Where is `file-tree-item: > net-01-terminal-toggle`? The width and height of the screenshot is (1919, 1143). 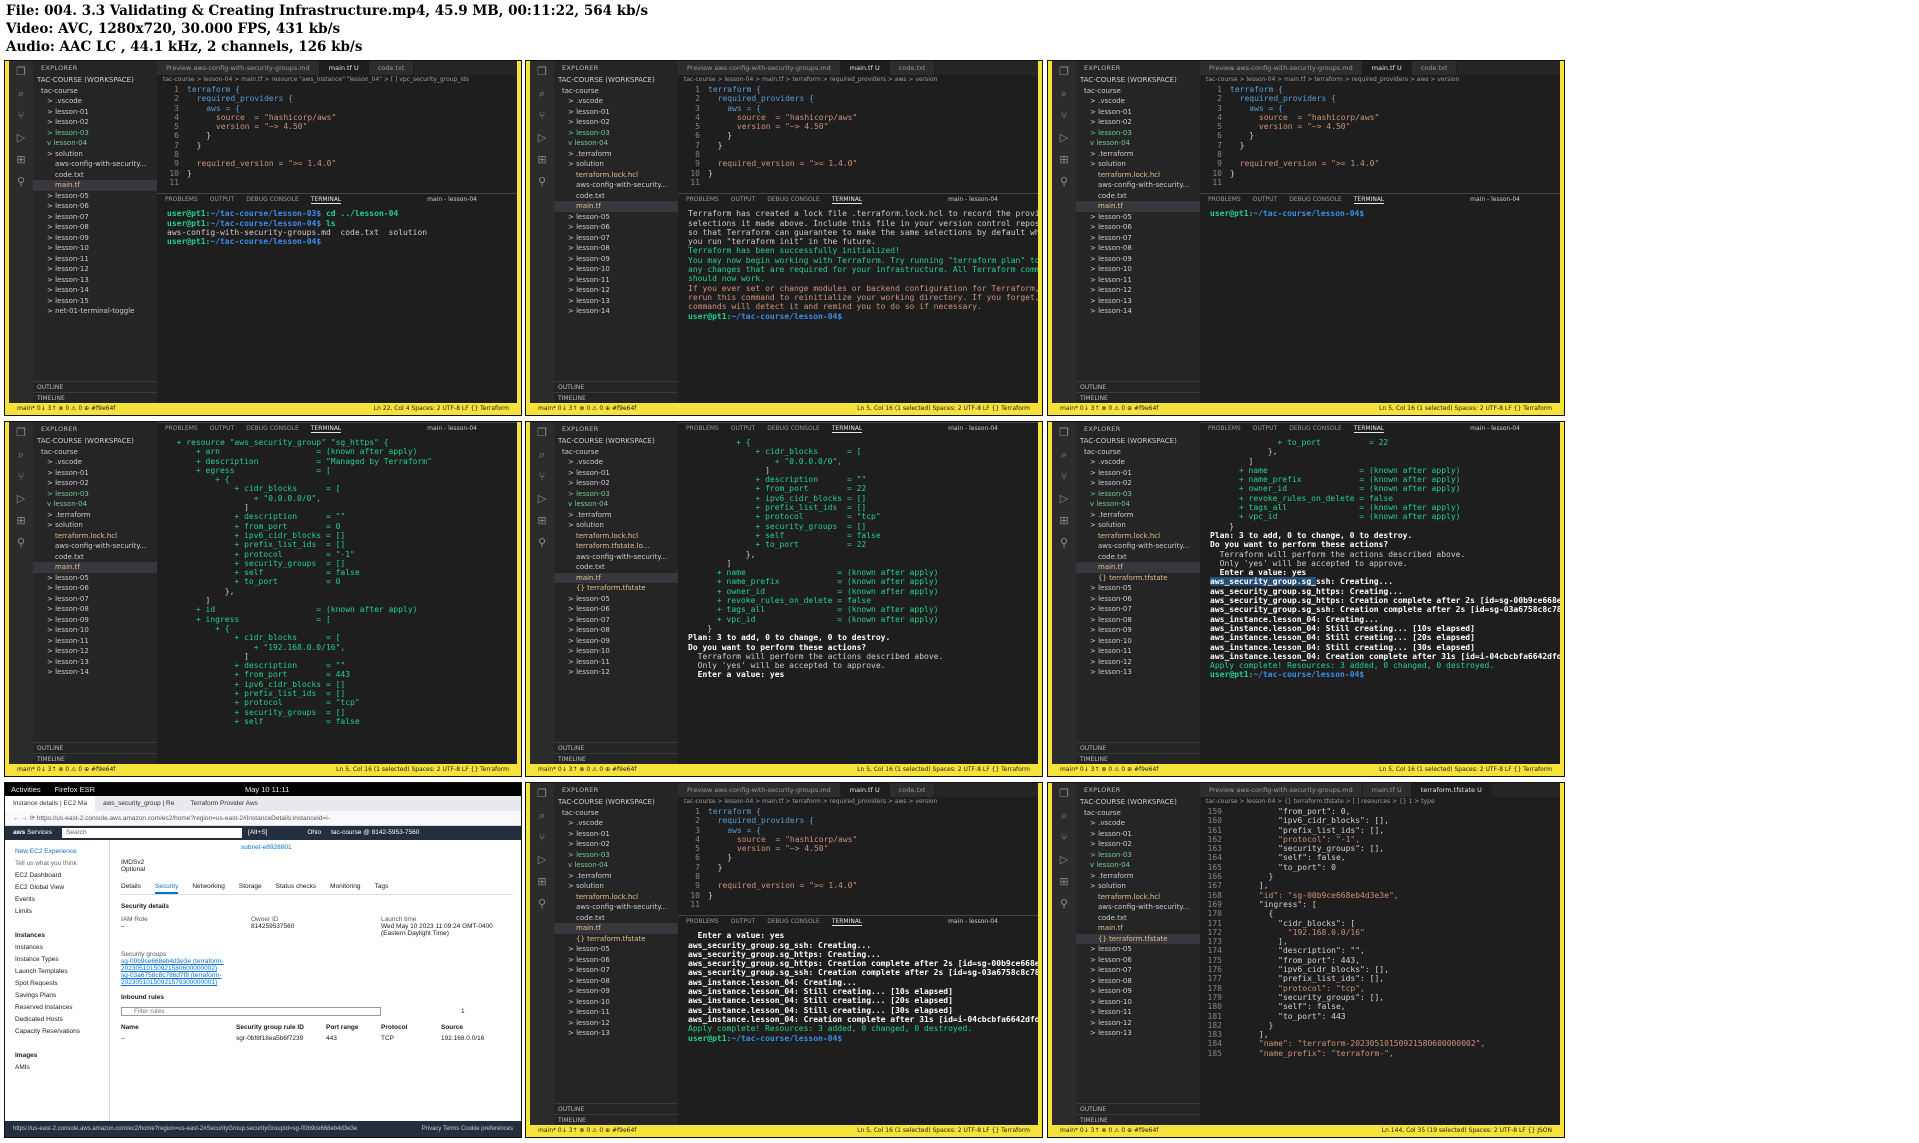
file-tree-item: > net-01-terminal-toggle is located at coordinates (95, 311).